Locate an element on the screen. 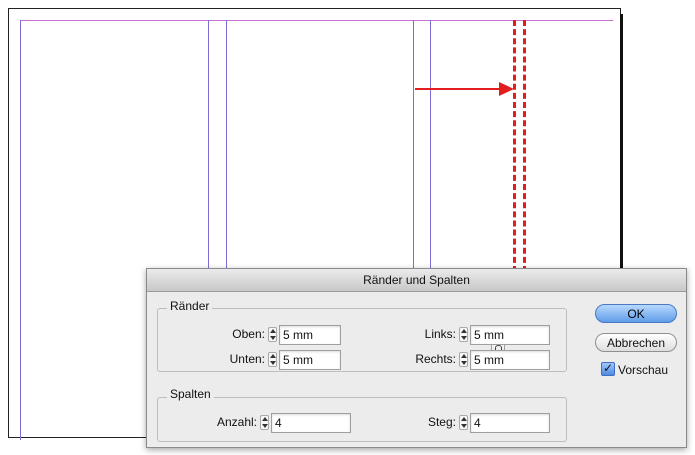 This screenshot has width=695, height=455. bottom-margin-field: 5 mm is located at coordinates (310, 360).